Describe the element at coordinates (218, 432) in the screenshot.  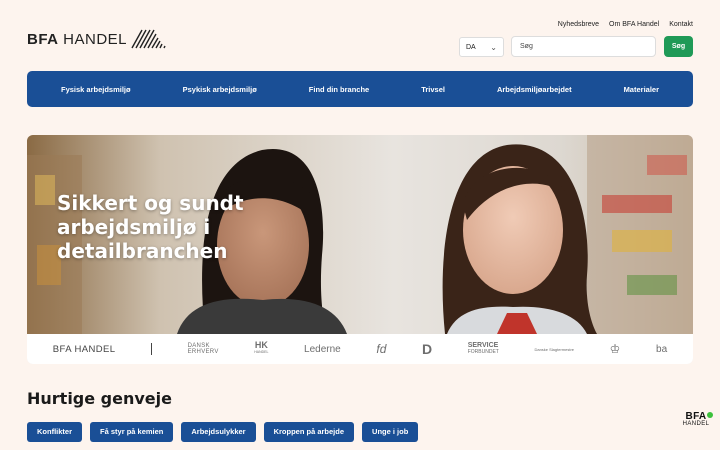
I see `quick-link-arbejdsulykker: Arbejdsulykker` at that location.